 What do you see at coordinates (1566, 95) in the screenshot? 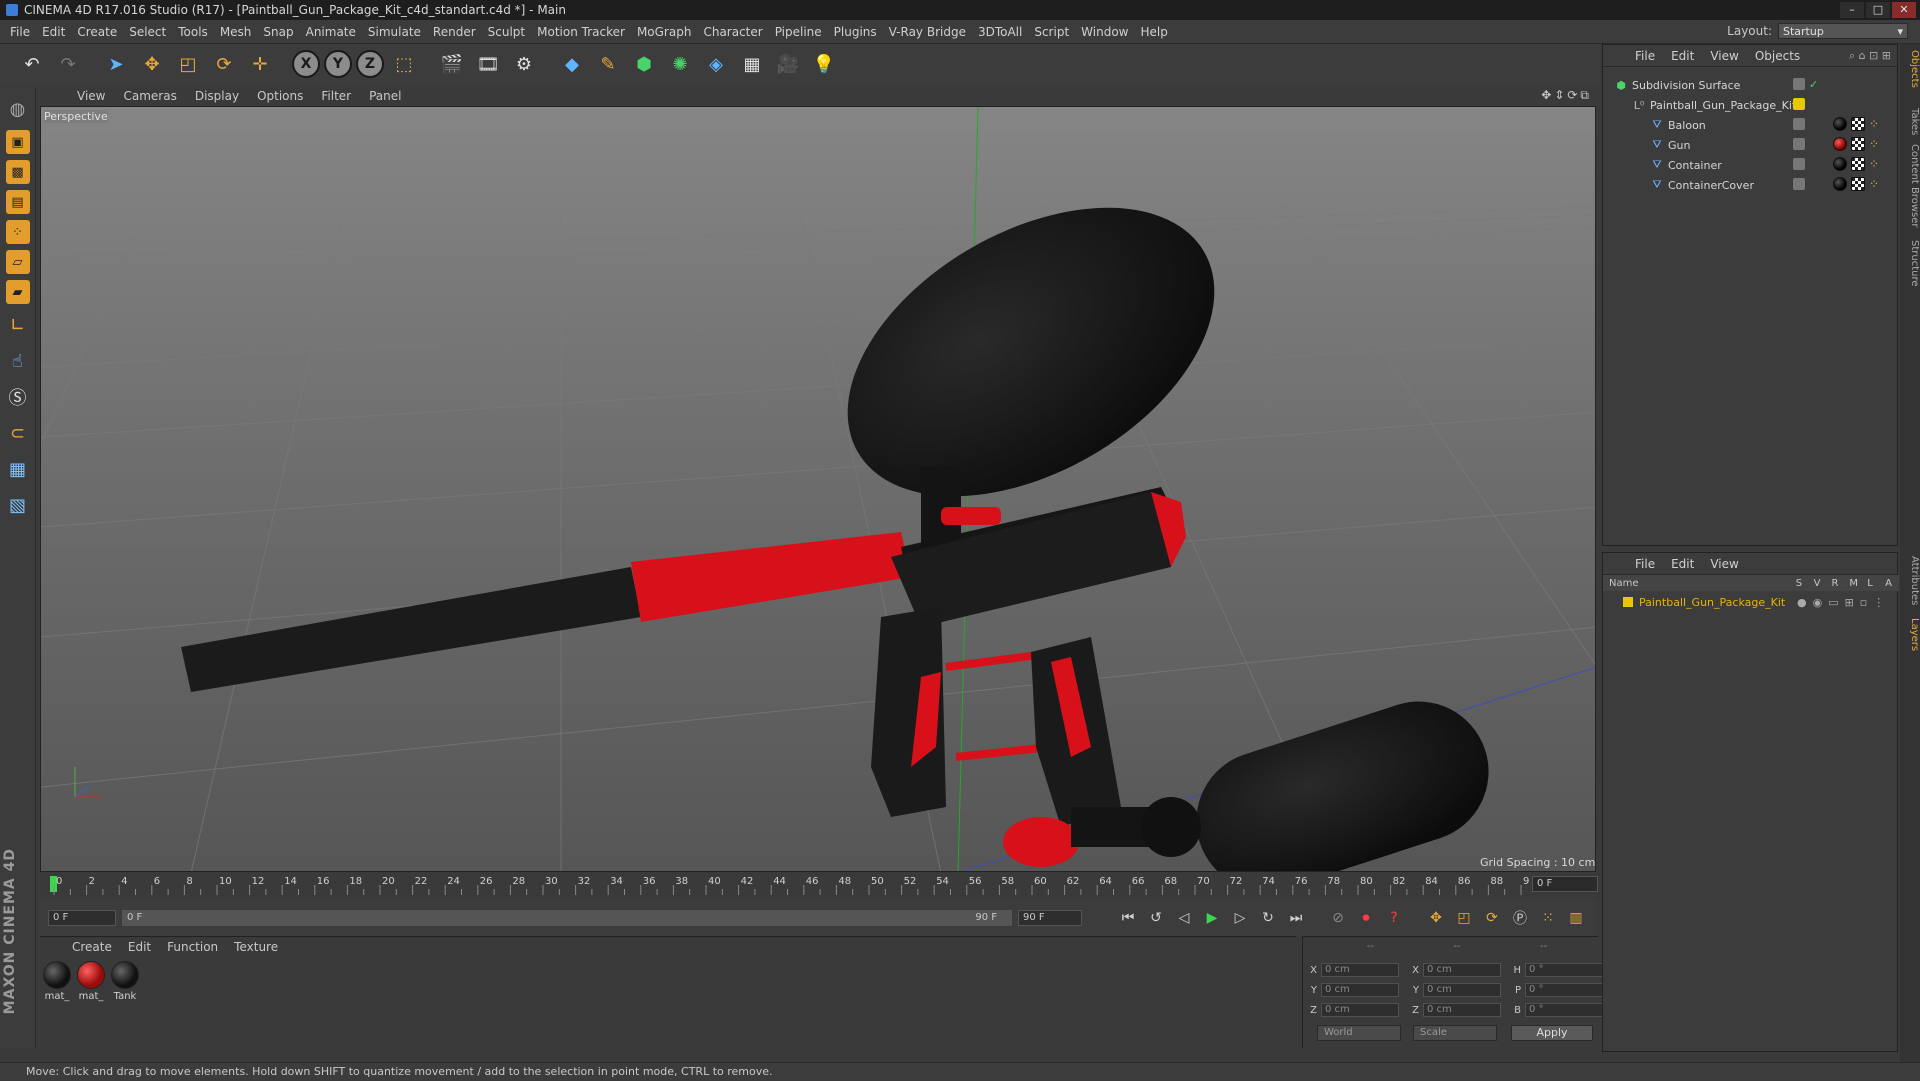
I see `viewport-nav-icons: ✥⇕⟳⧉` at bounding box center [1566, 95].